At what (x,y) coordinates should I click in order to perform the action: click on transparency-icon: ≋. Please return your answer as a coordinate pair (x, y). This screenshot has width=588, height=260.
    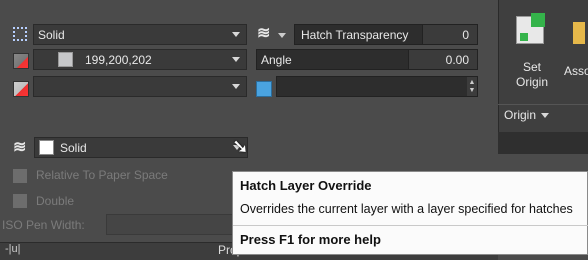
    Looking at the image, I should click on (266, 34).